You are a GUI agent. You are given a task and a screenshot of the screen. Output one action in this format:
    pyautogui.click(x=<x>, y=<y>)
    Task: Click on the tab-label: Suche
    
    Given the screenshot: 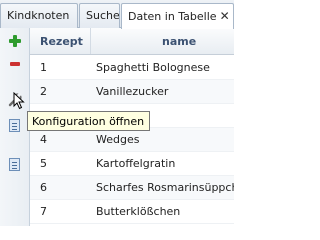 What is the action you would take?
    pyautogui.click(x=103, y=15)
    